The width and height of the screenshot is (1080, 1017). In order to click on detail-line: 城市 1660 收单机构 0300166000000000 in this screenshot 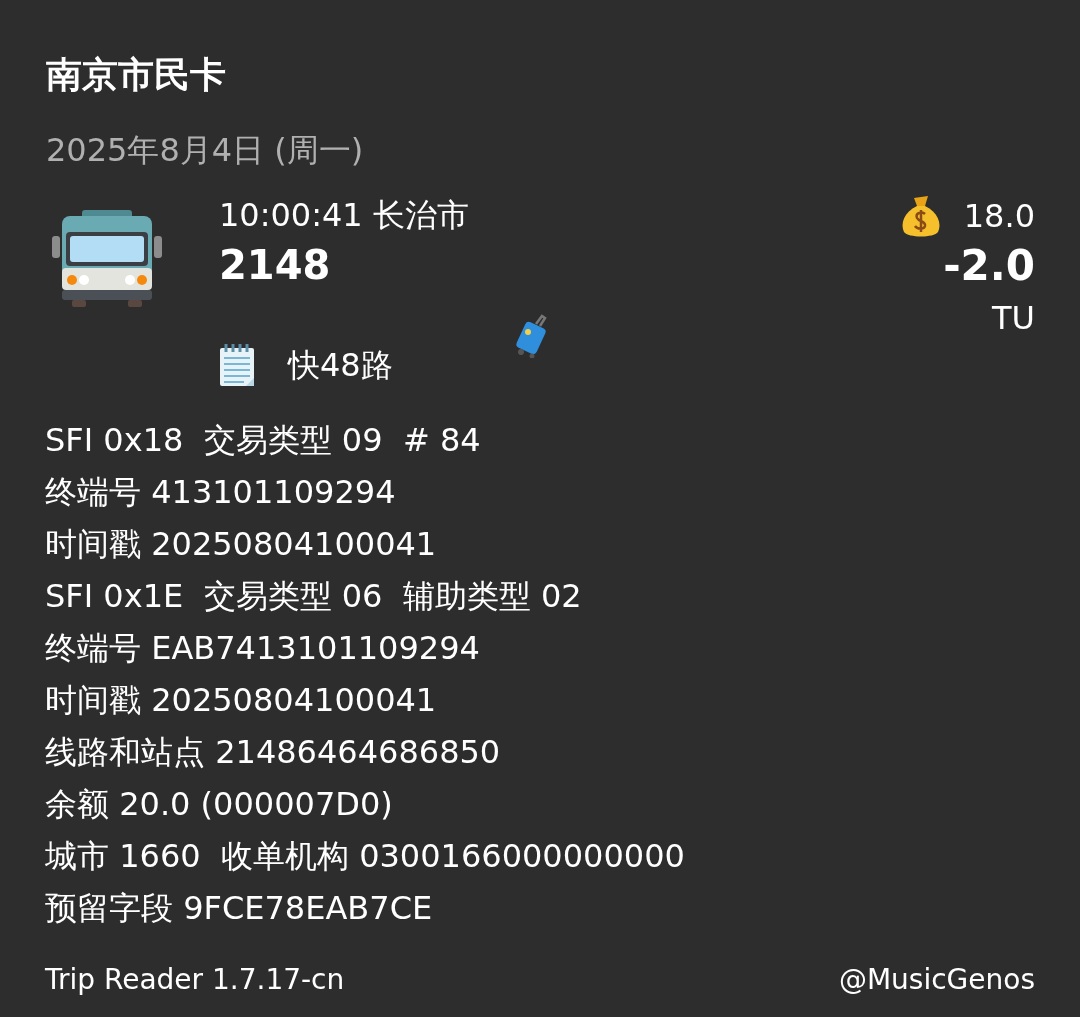, I will do `click(365, 856)`.